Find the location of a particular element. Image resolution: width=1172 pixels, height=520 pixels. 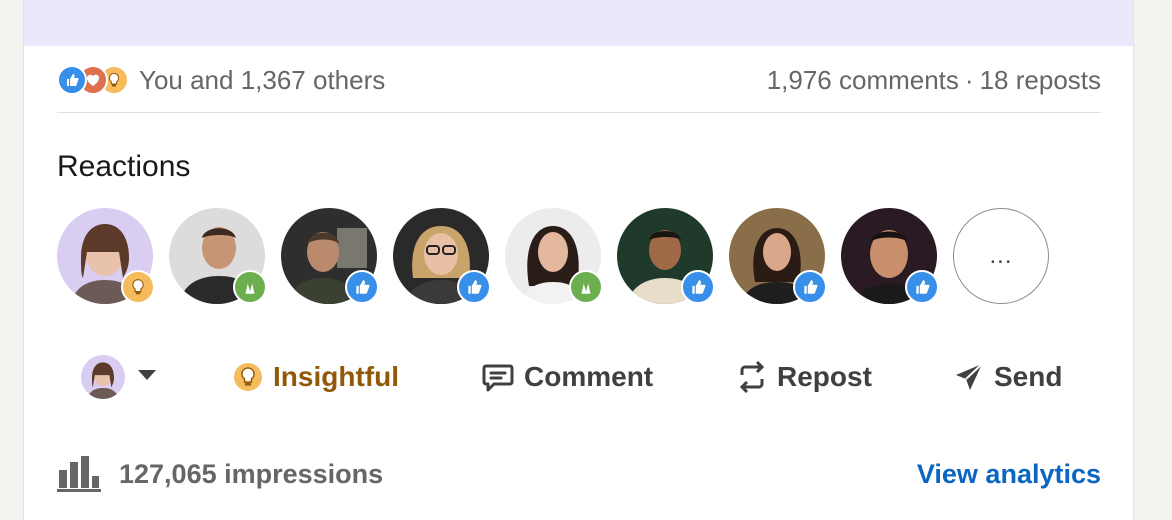

avatar is located at coordinates (103, 377).